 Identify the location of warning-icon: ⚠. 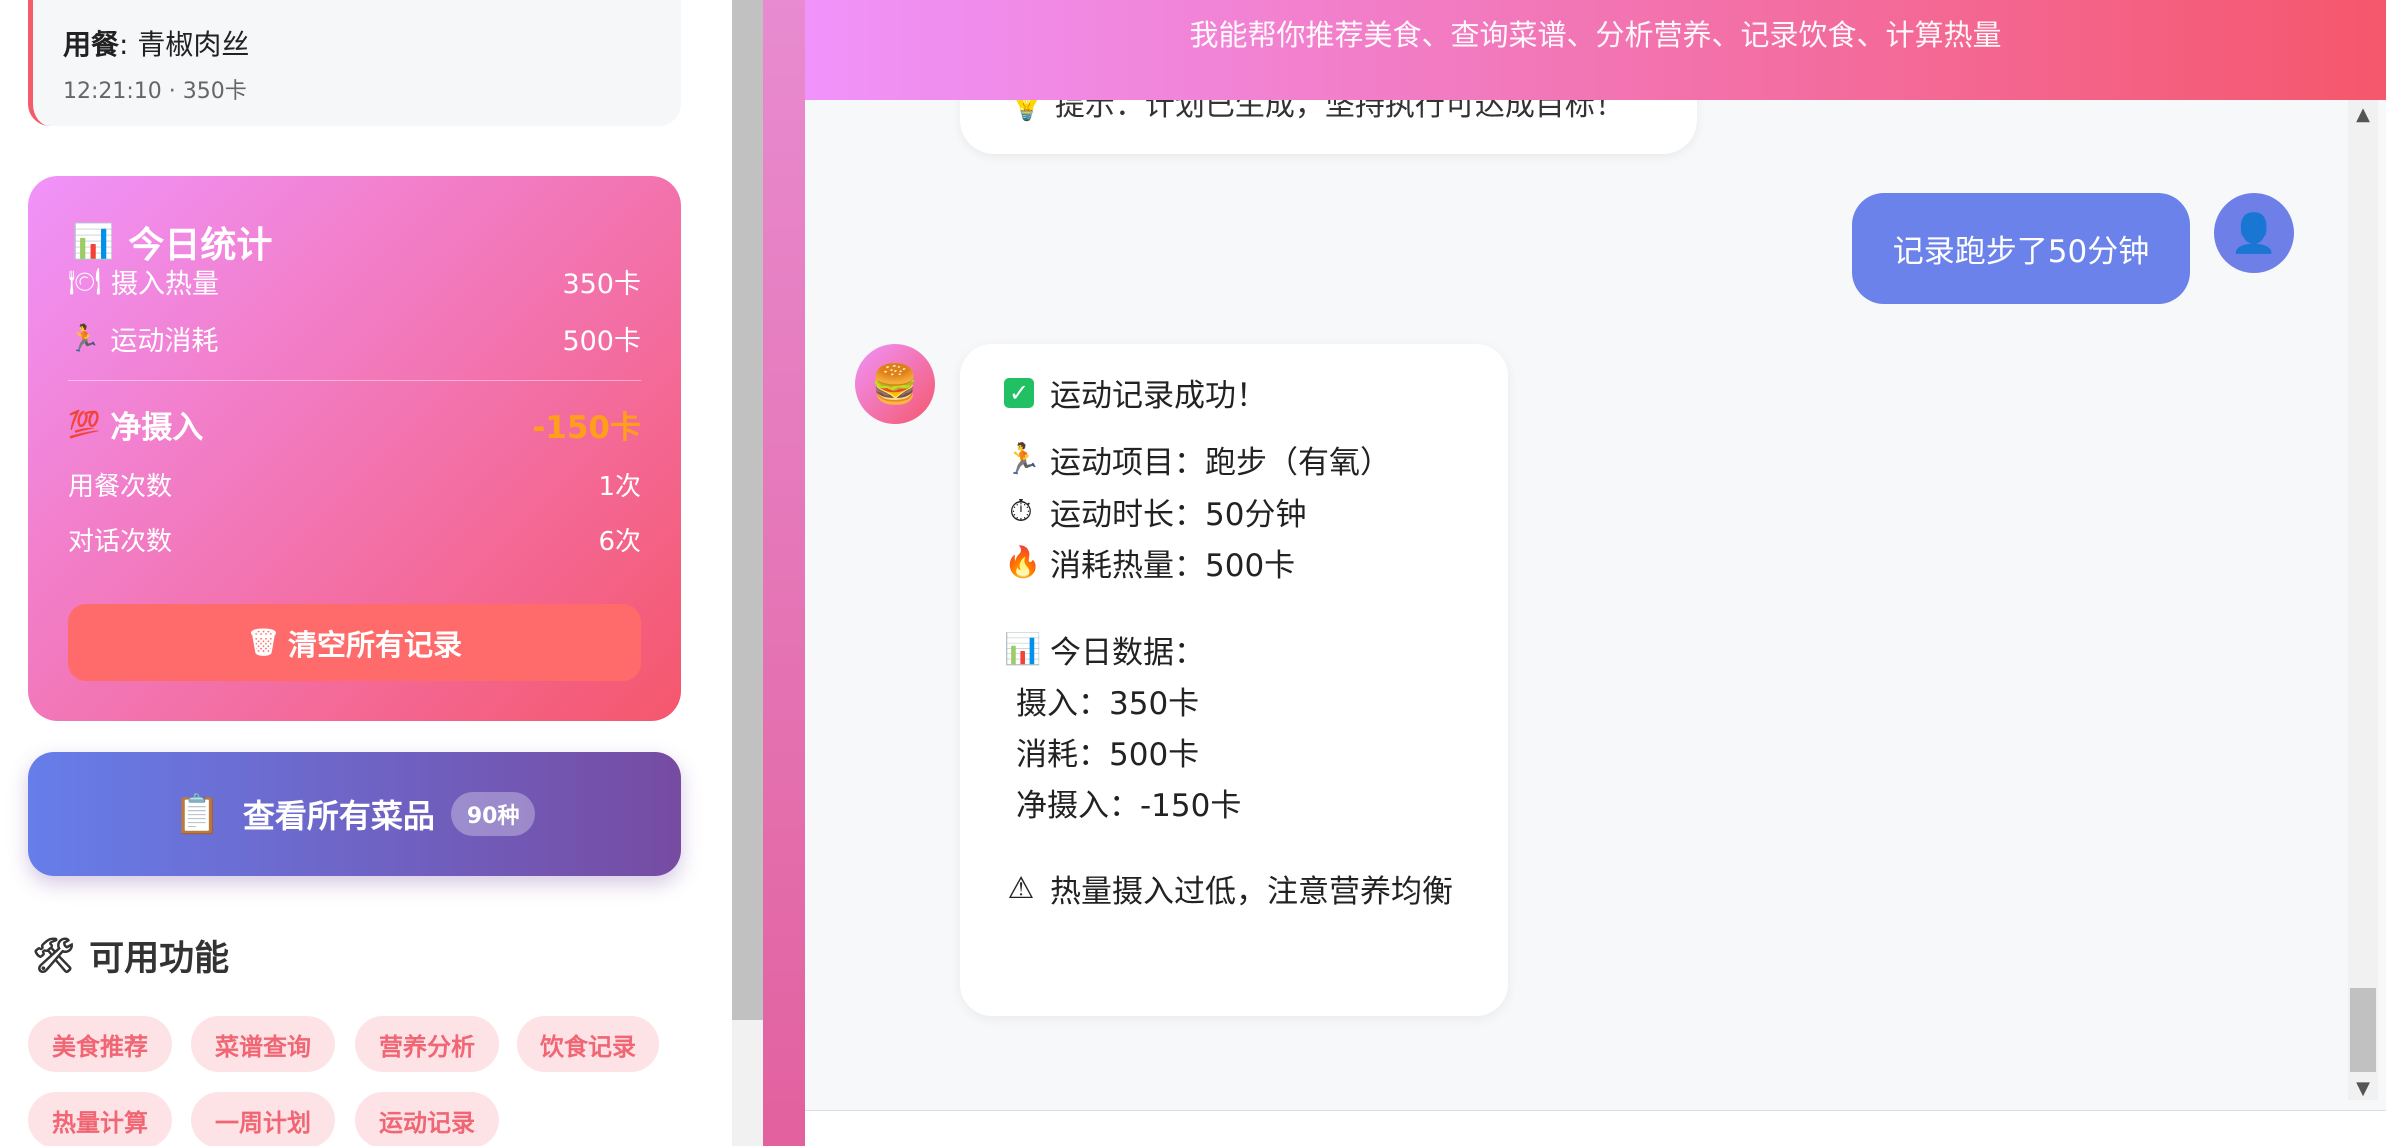
(1021, 888).